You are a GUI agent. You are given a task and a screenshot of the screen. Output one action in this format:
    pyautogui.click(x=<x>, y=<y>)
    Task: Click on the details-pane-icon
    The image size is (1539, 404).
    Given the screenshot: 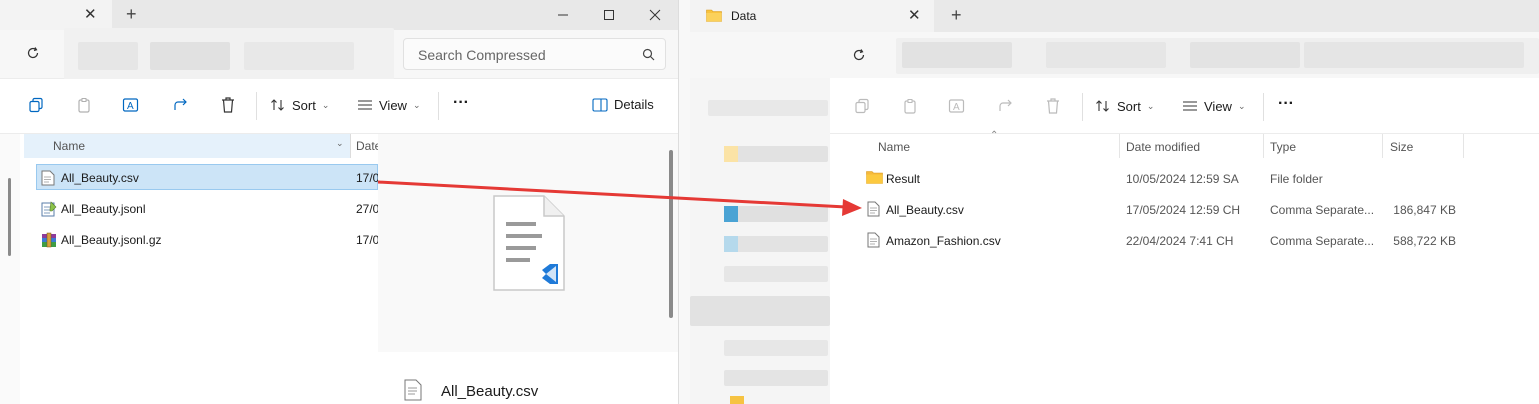 What is the action you would take?
    pyautogui.click(x=600, y=104)
    